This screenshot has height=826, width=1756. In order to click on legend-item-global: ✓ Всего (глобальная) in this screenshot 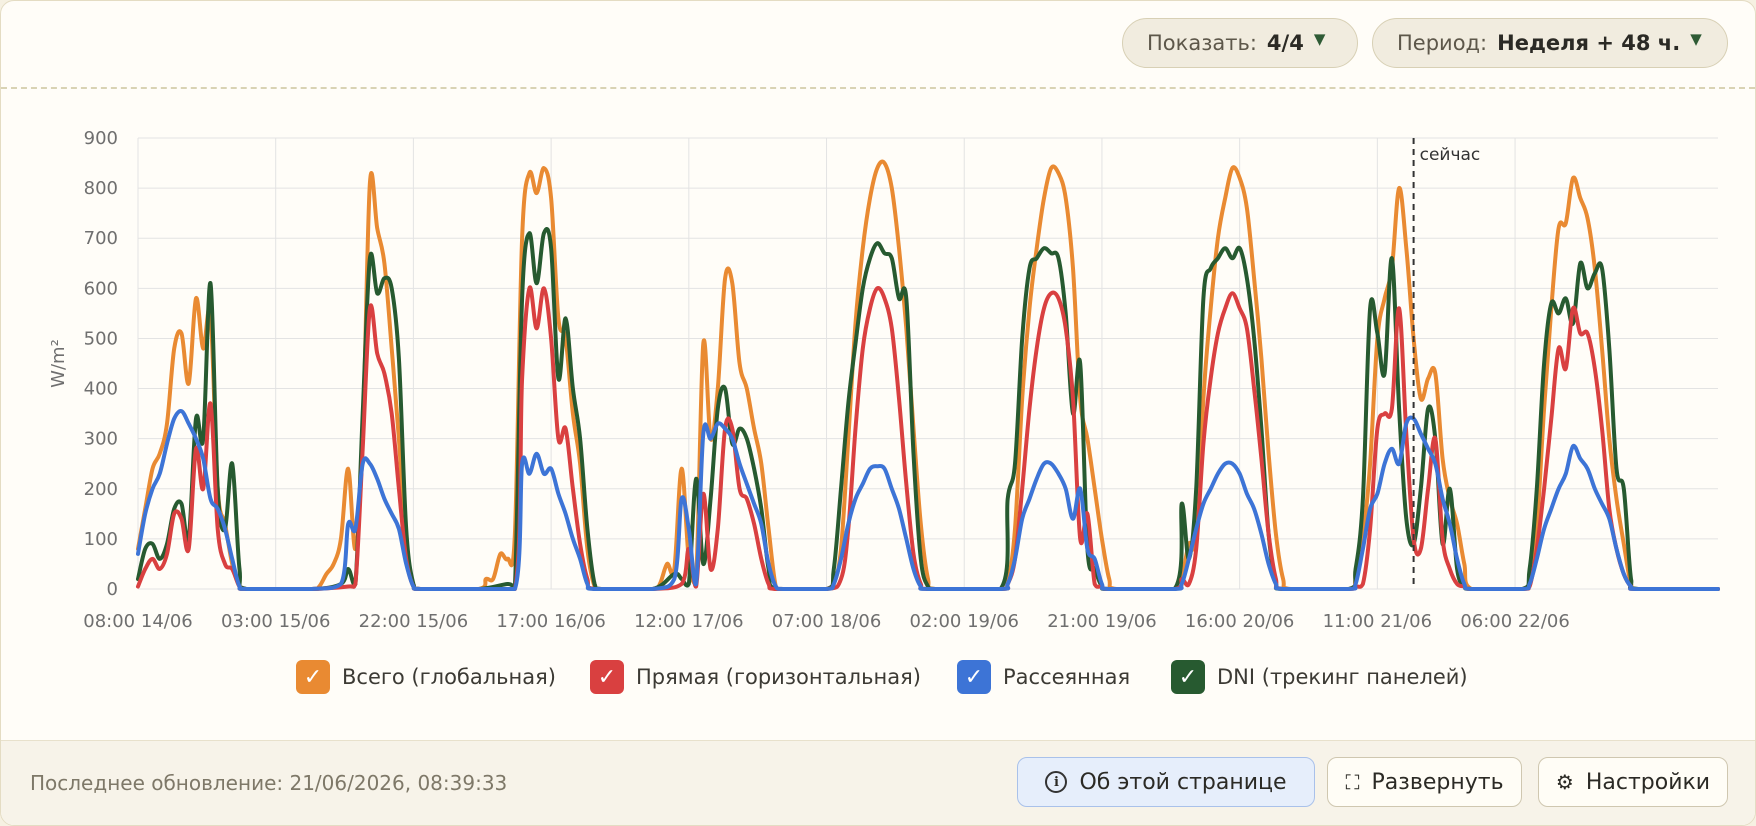, I will do `click(426, 677)`.